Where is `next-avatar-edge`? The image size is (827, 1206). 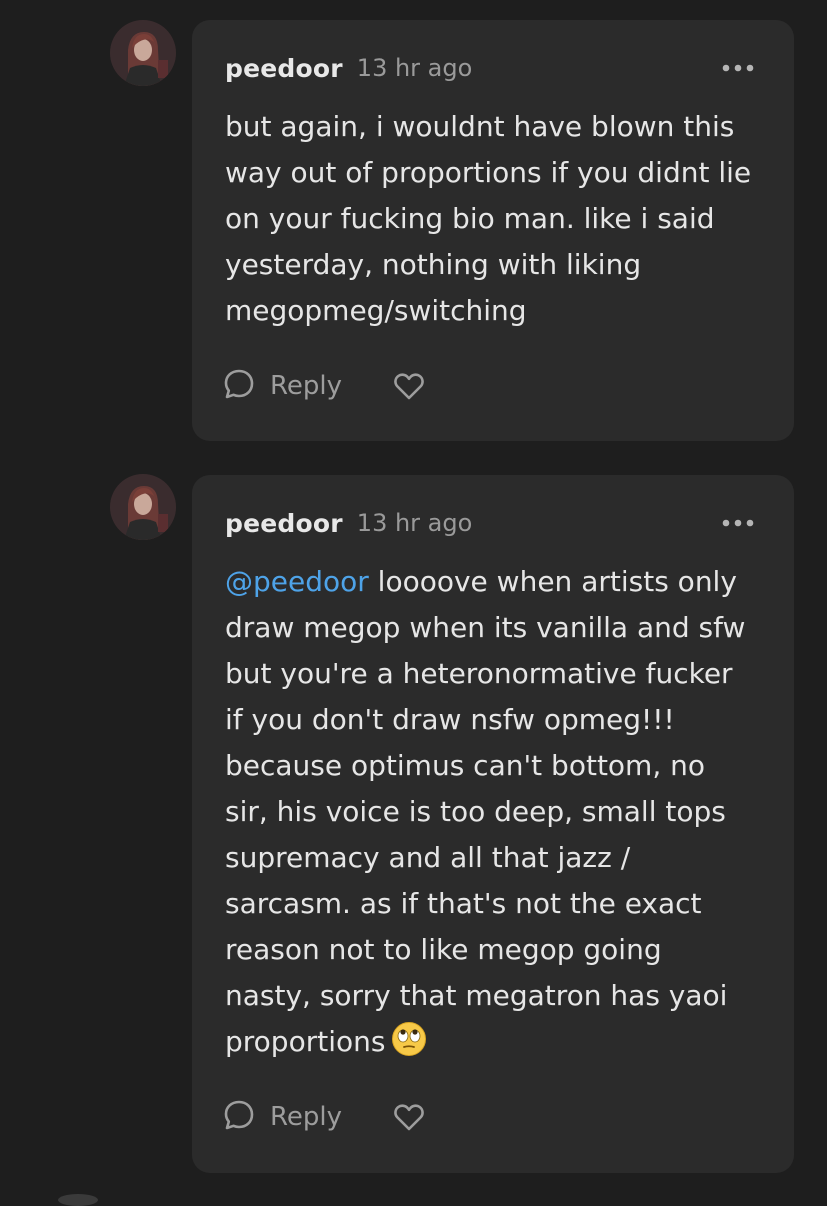 next-avatar-edge is located at coordinates (78, 1200).